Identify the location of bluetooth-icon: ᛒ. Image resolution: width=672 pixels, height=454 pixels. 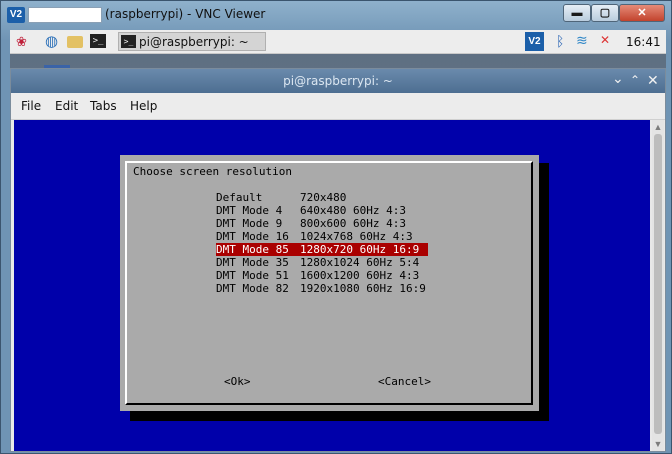
(560, 41).